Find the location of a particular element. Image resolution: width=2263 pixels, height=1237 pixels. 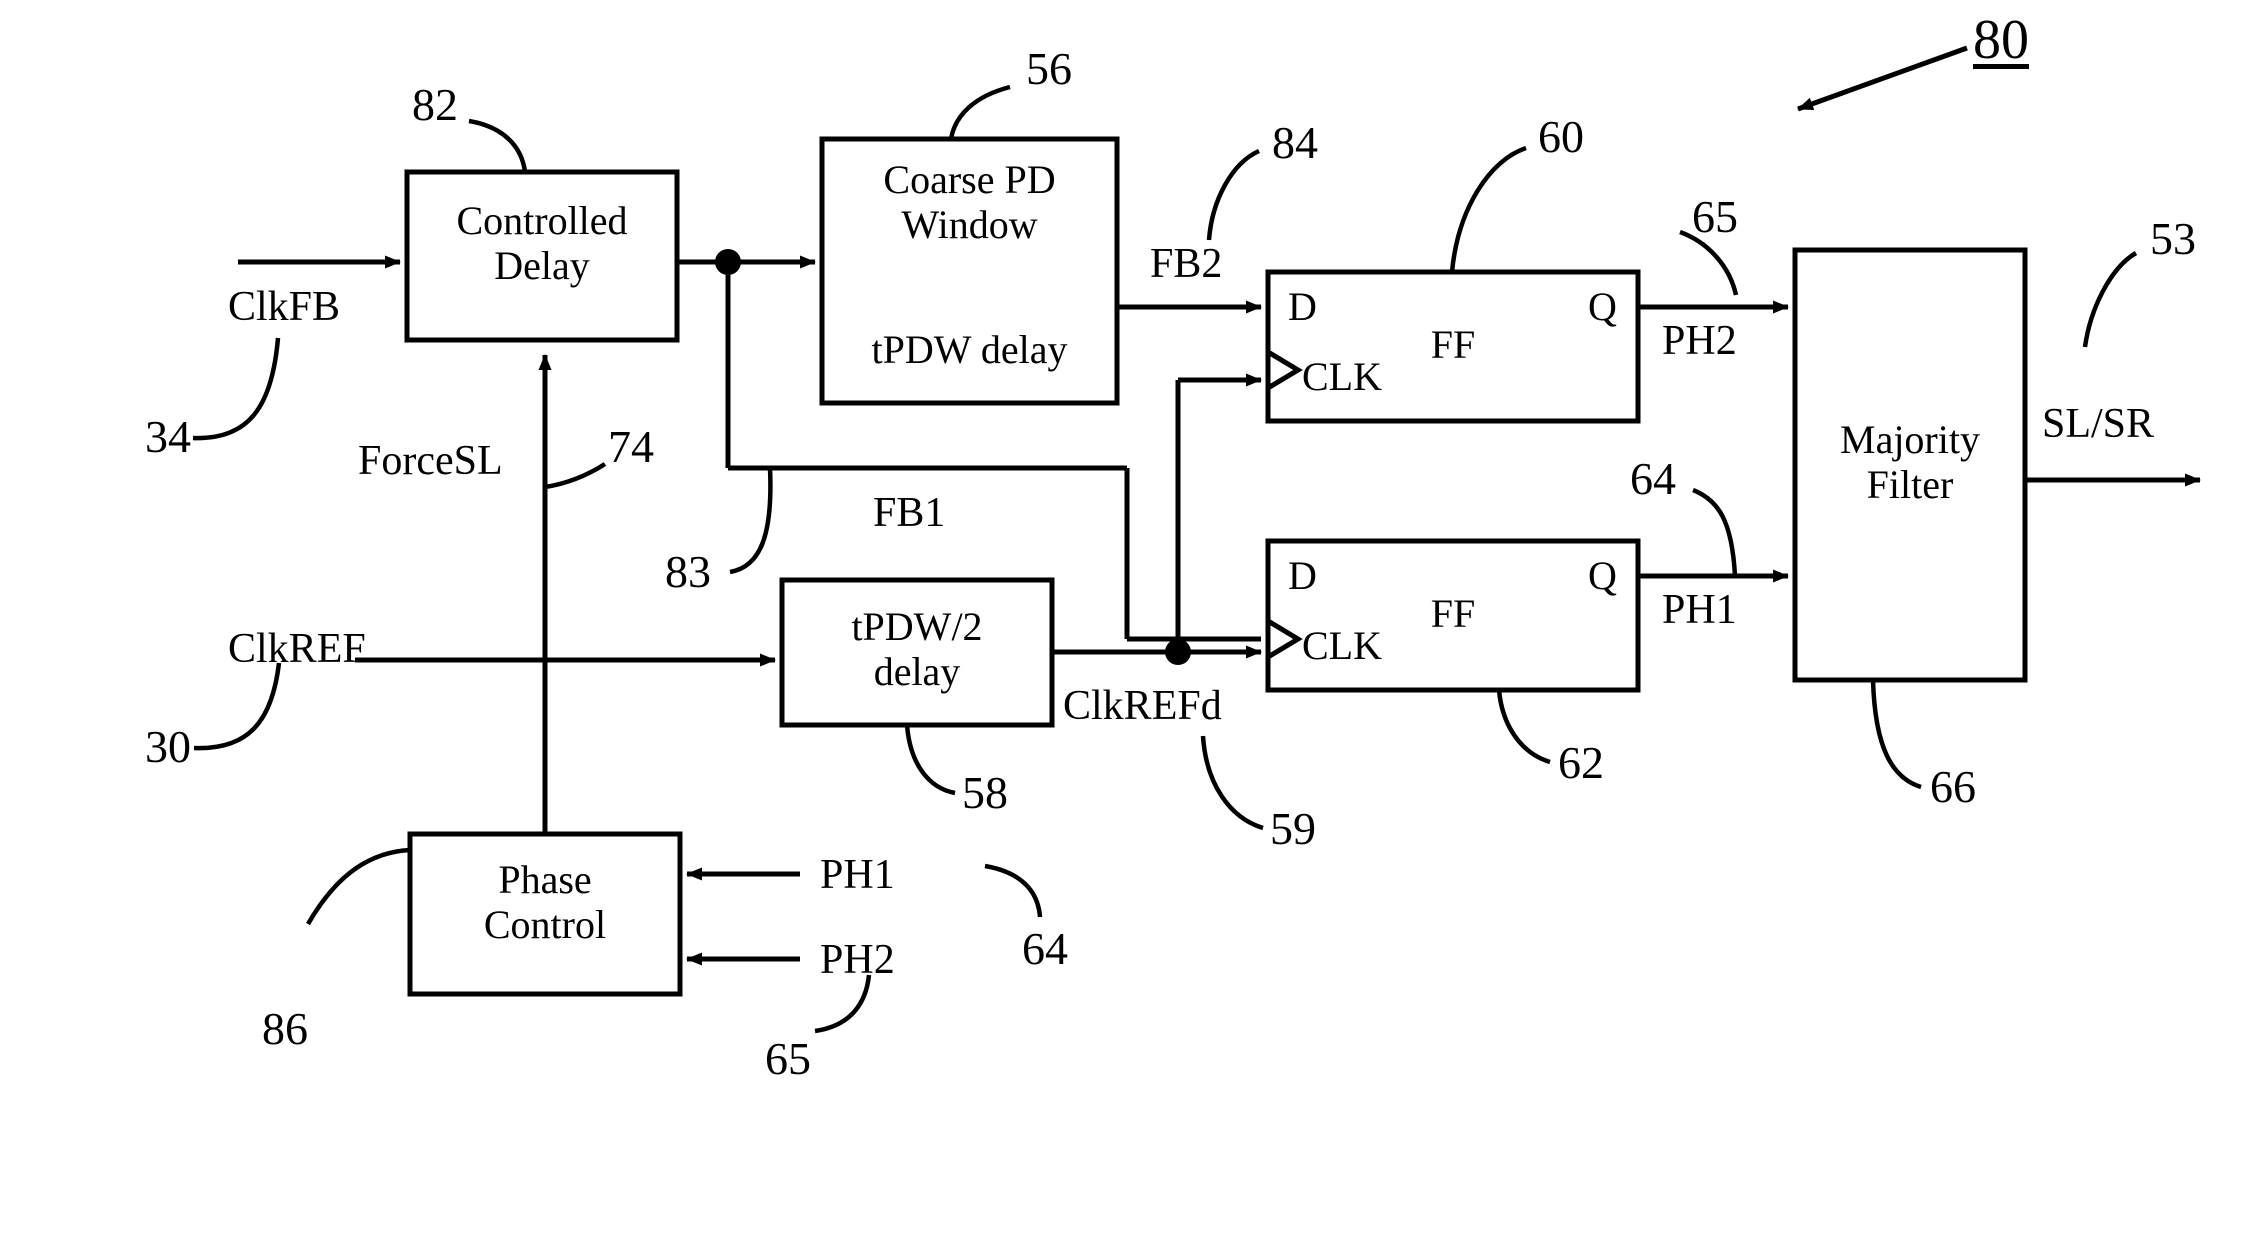

ref-number-86: 86 is located at coordinates (285, 1028).